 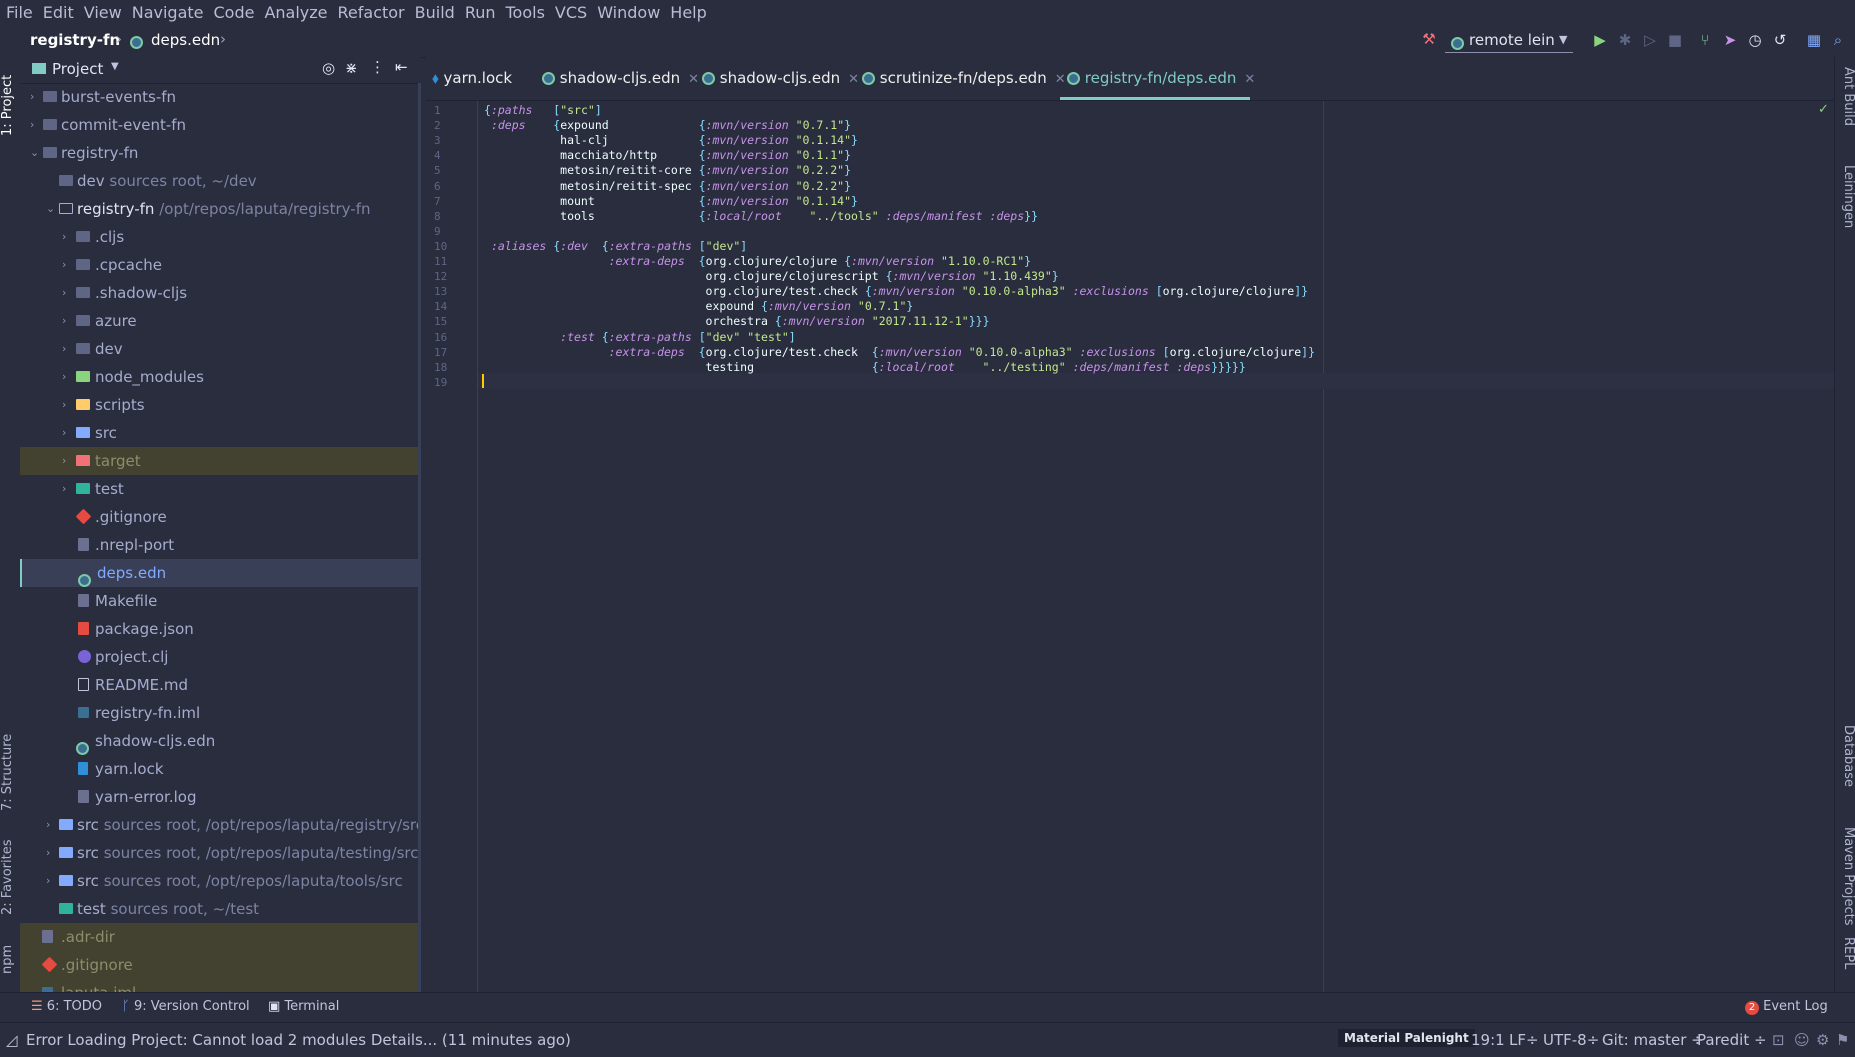 What do you see at coordinates (1838, 40) in the screenshot?
I see `search-icon: ⌕` at bounding box center [1838, 40].